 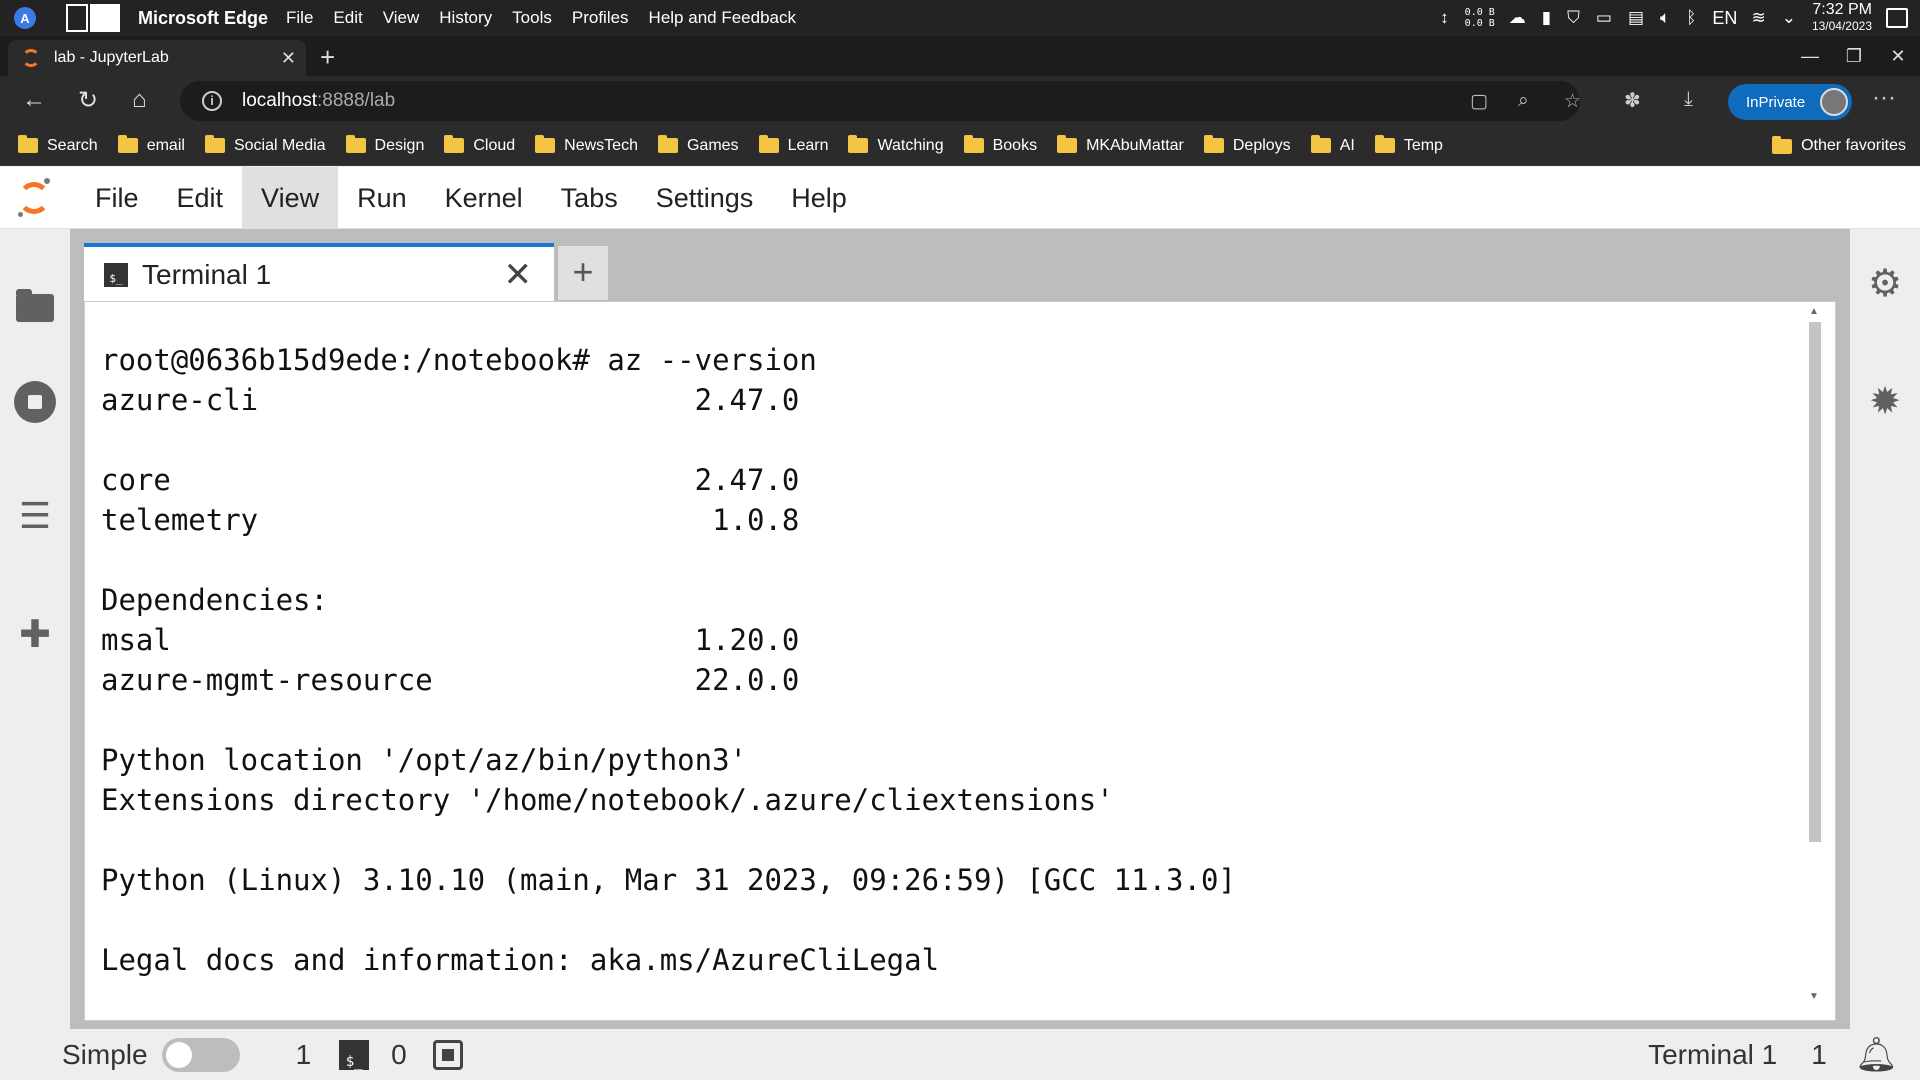 What do you see at coordinates (583, 273) in the screenshot?
I see `new-launcher-button: +` at bounding box center [583, 273].